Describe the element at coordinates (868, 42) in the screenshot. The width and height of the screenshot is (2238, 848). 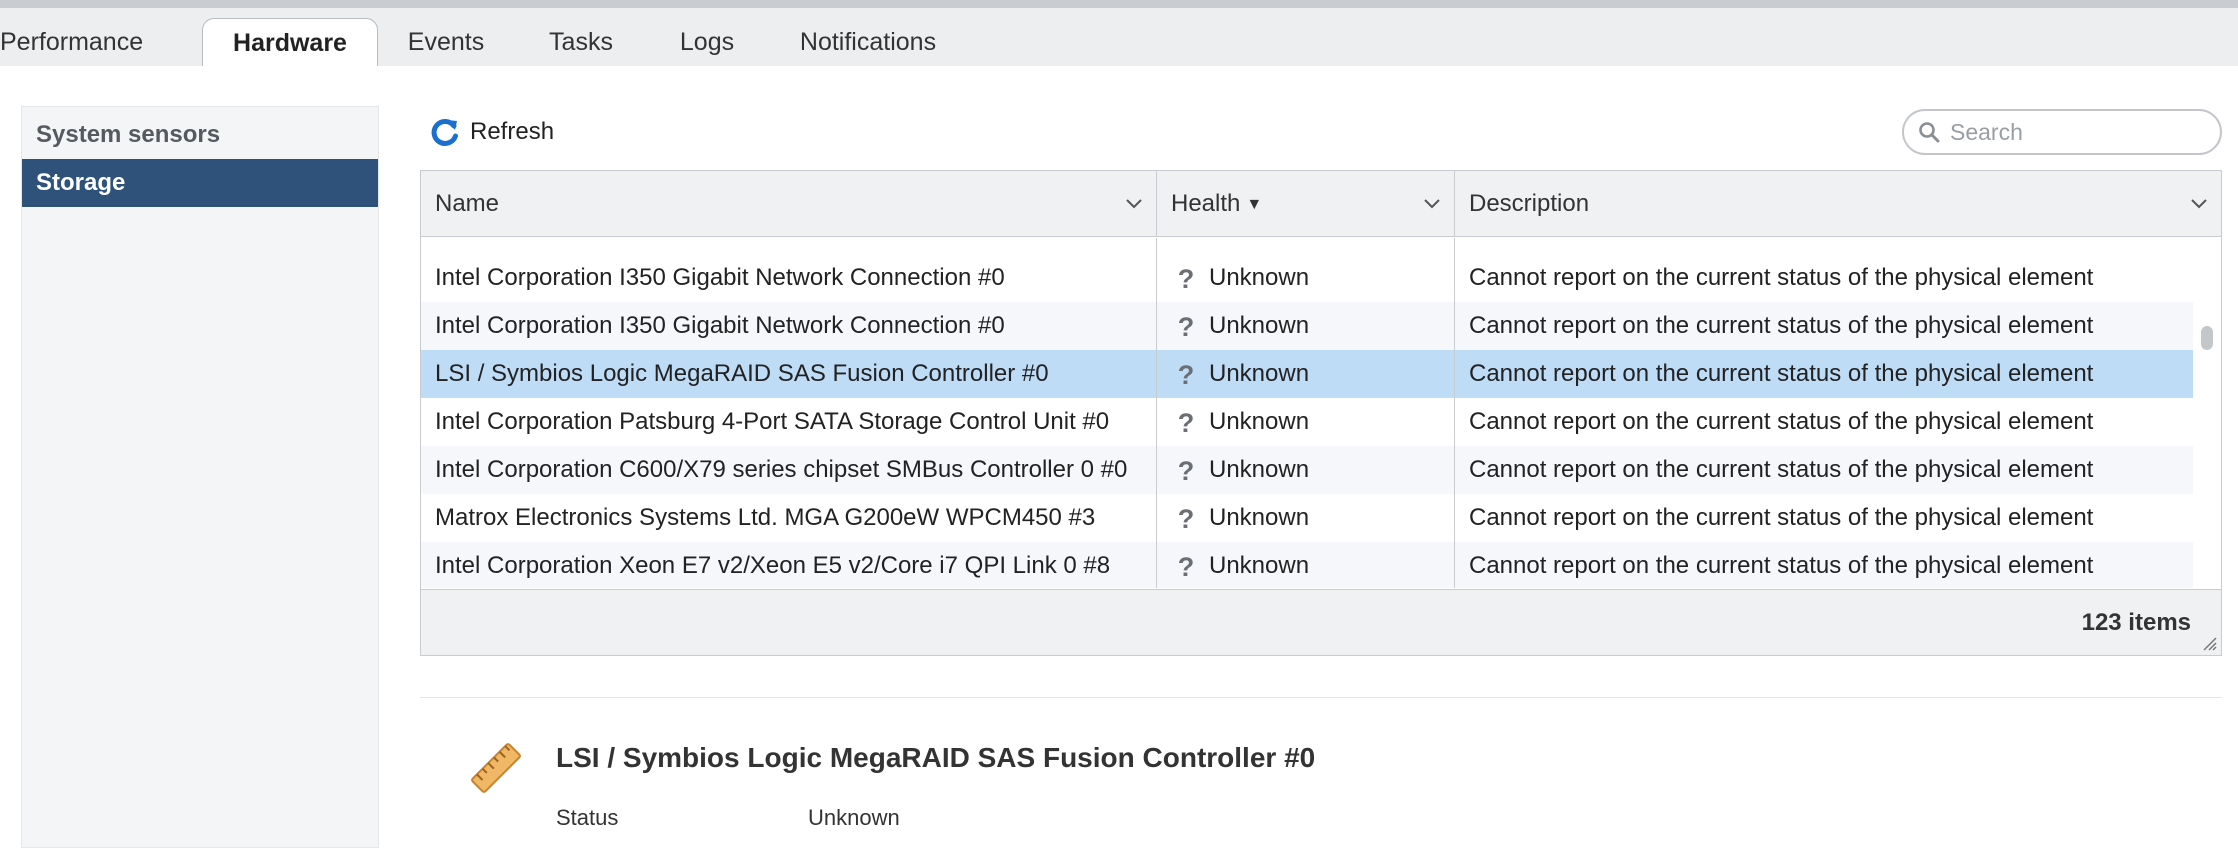
I see `tab-notifications: Notifications` at that location.